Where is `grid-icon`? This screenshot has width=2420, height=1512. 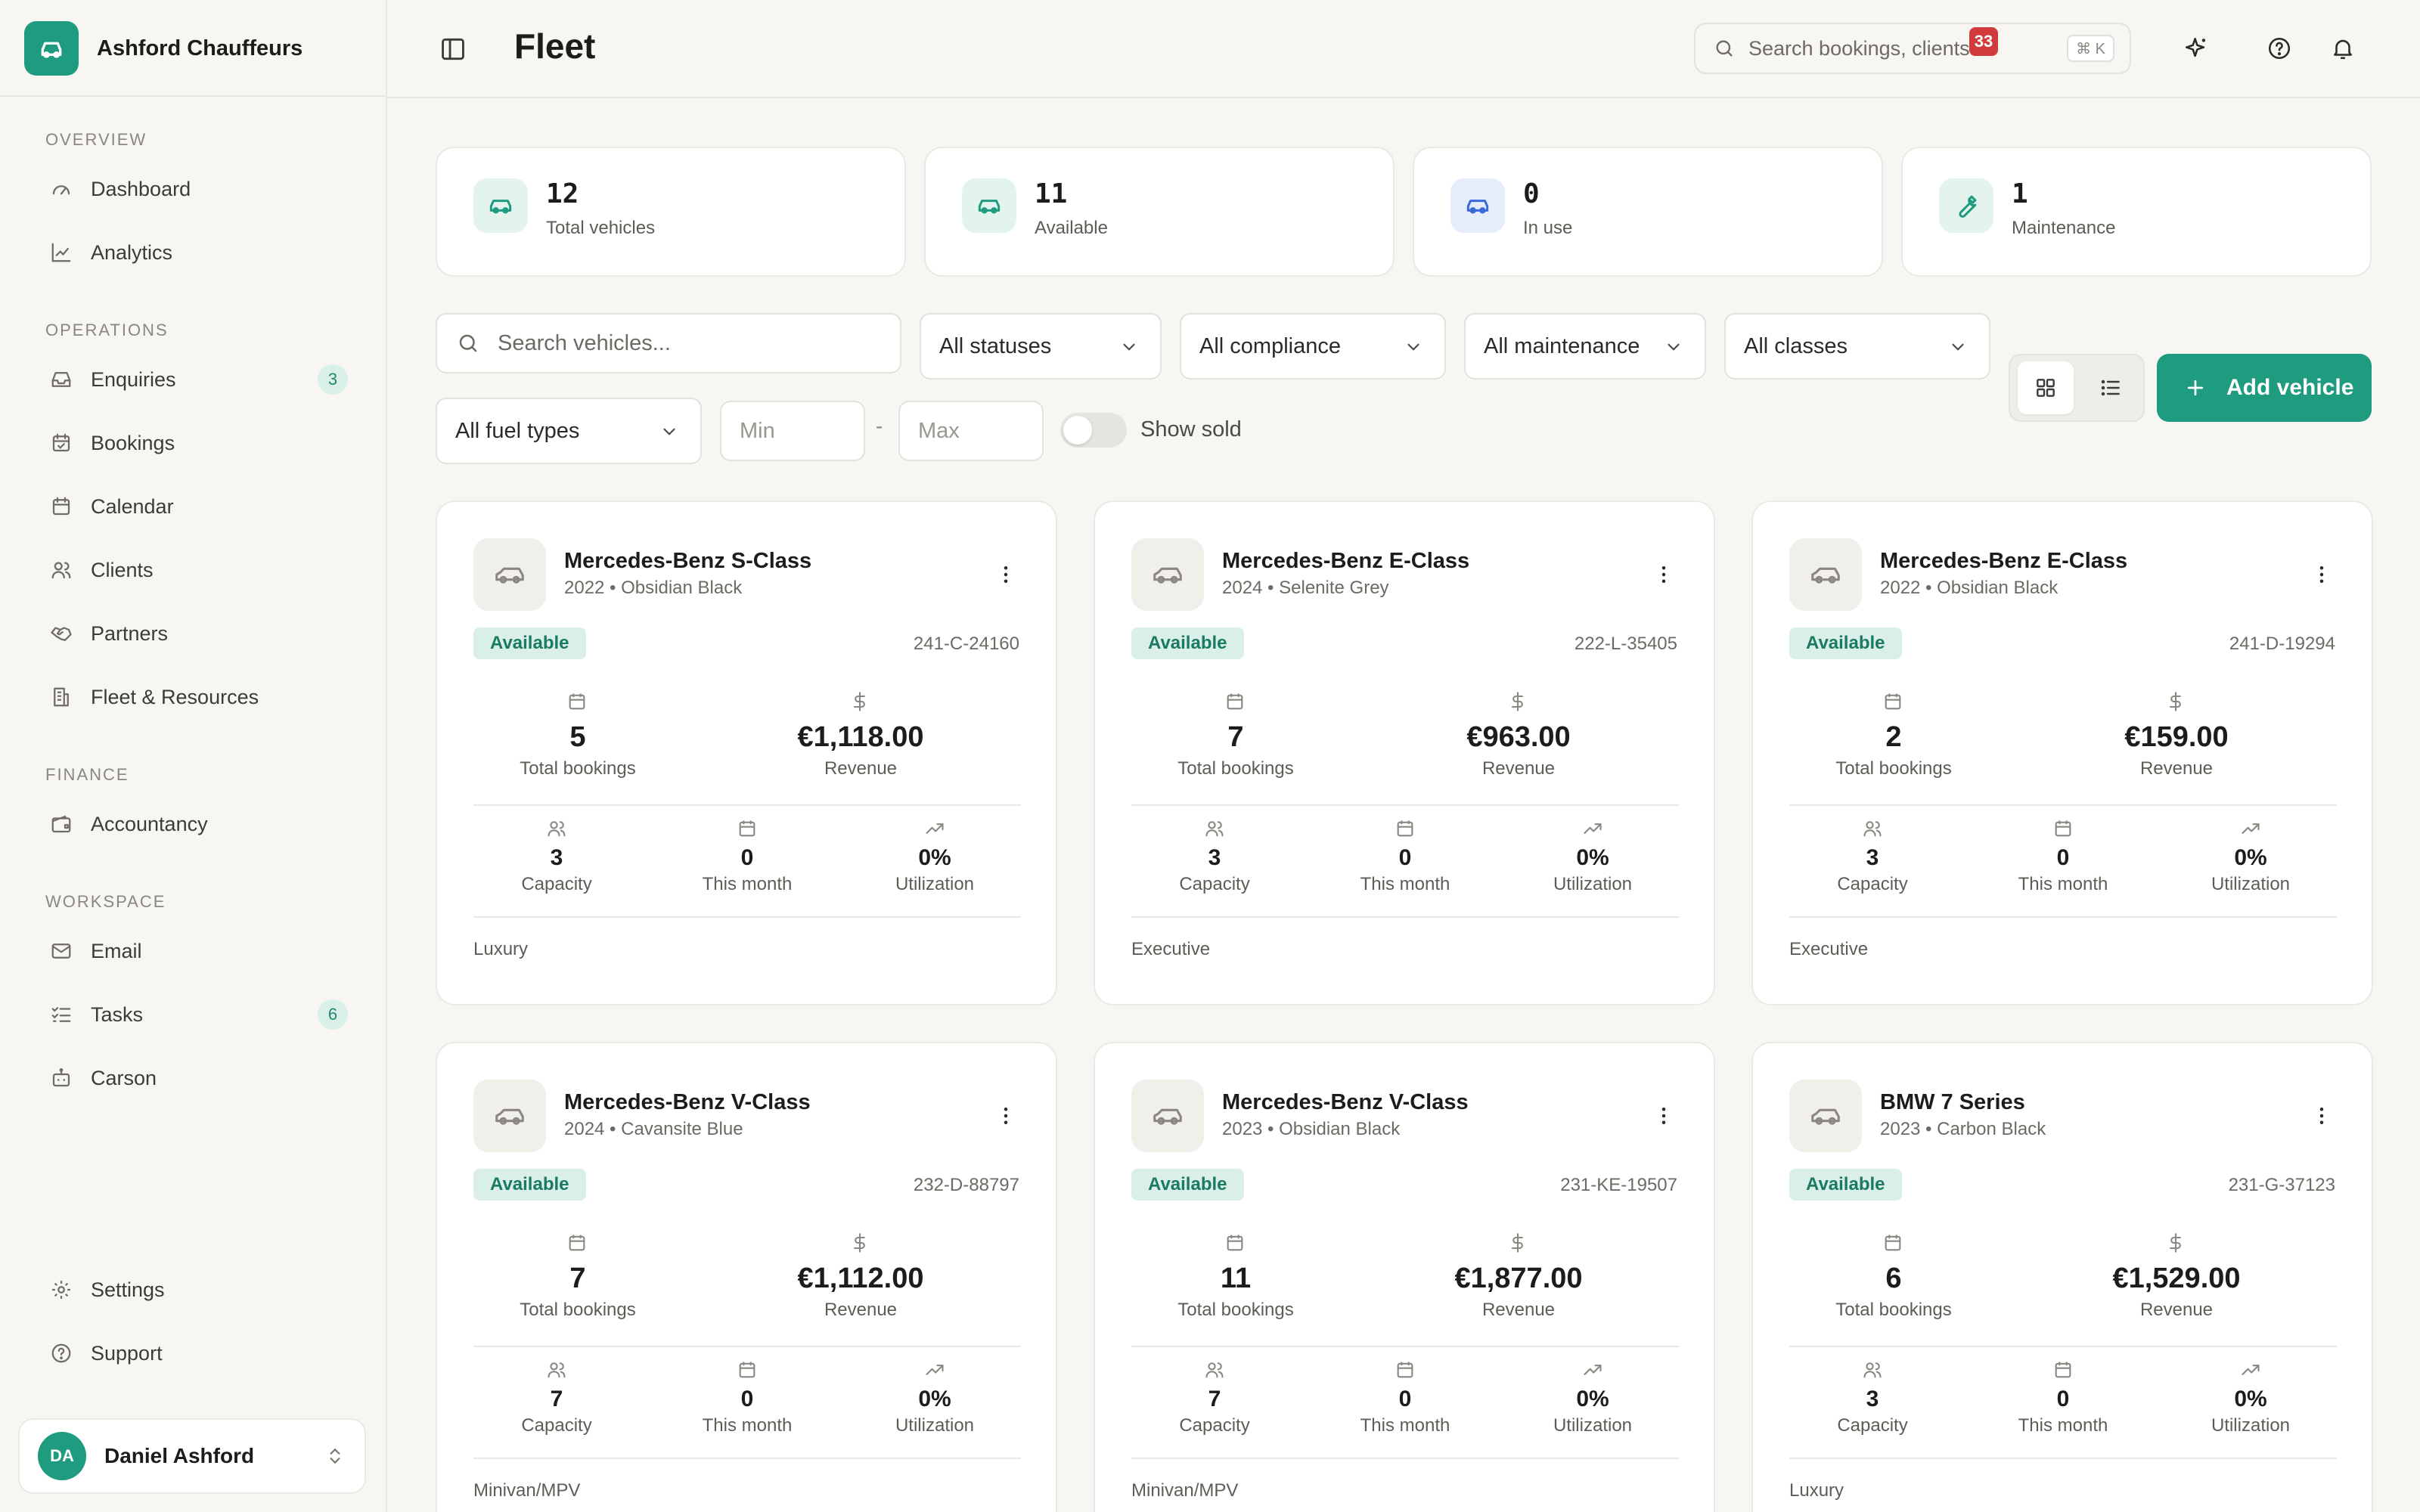 grid-icon is located at coordinates (2046, 388).